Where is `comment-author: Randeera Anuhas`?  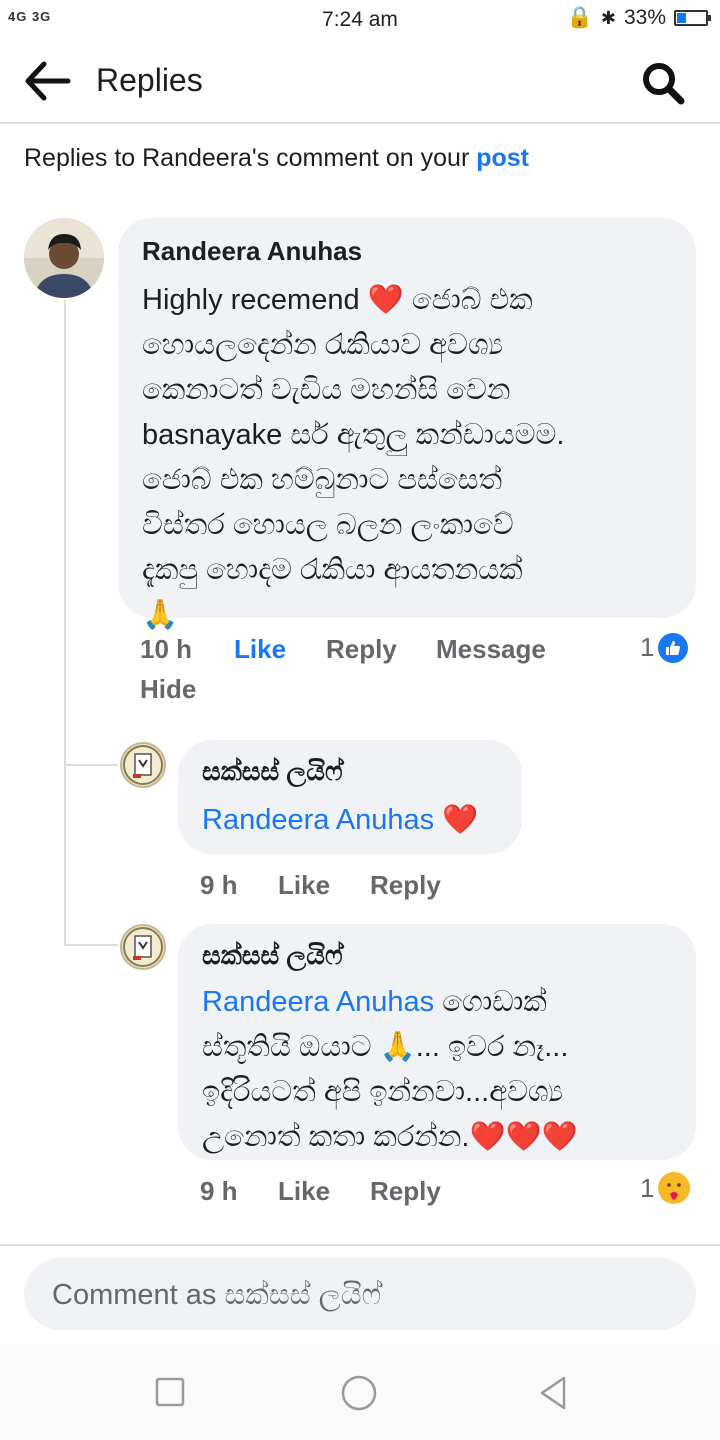 comment-author: Randeera Anuhas is located at coordinates (252, 251).